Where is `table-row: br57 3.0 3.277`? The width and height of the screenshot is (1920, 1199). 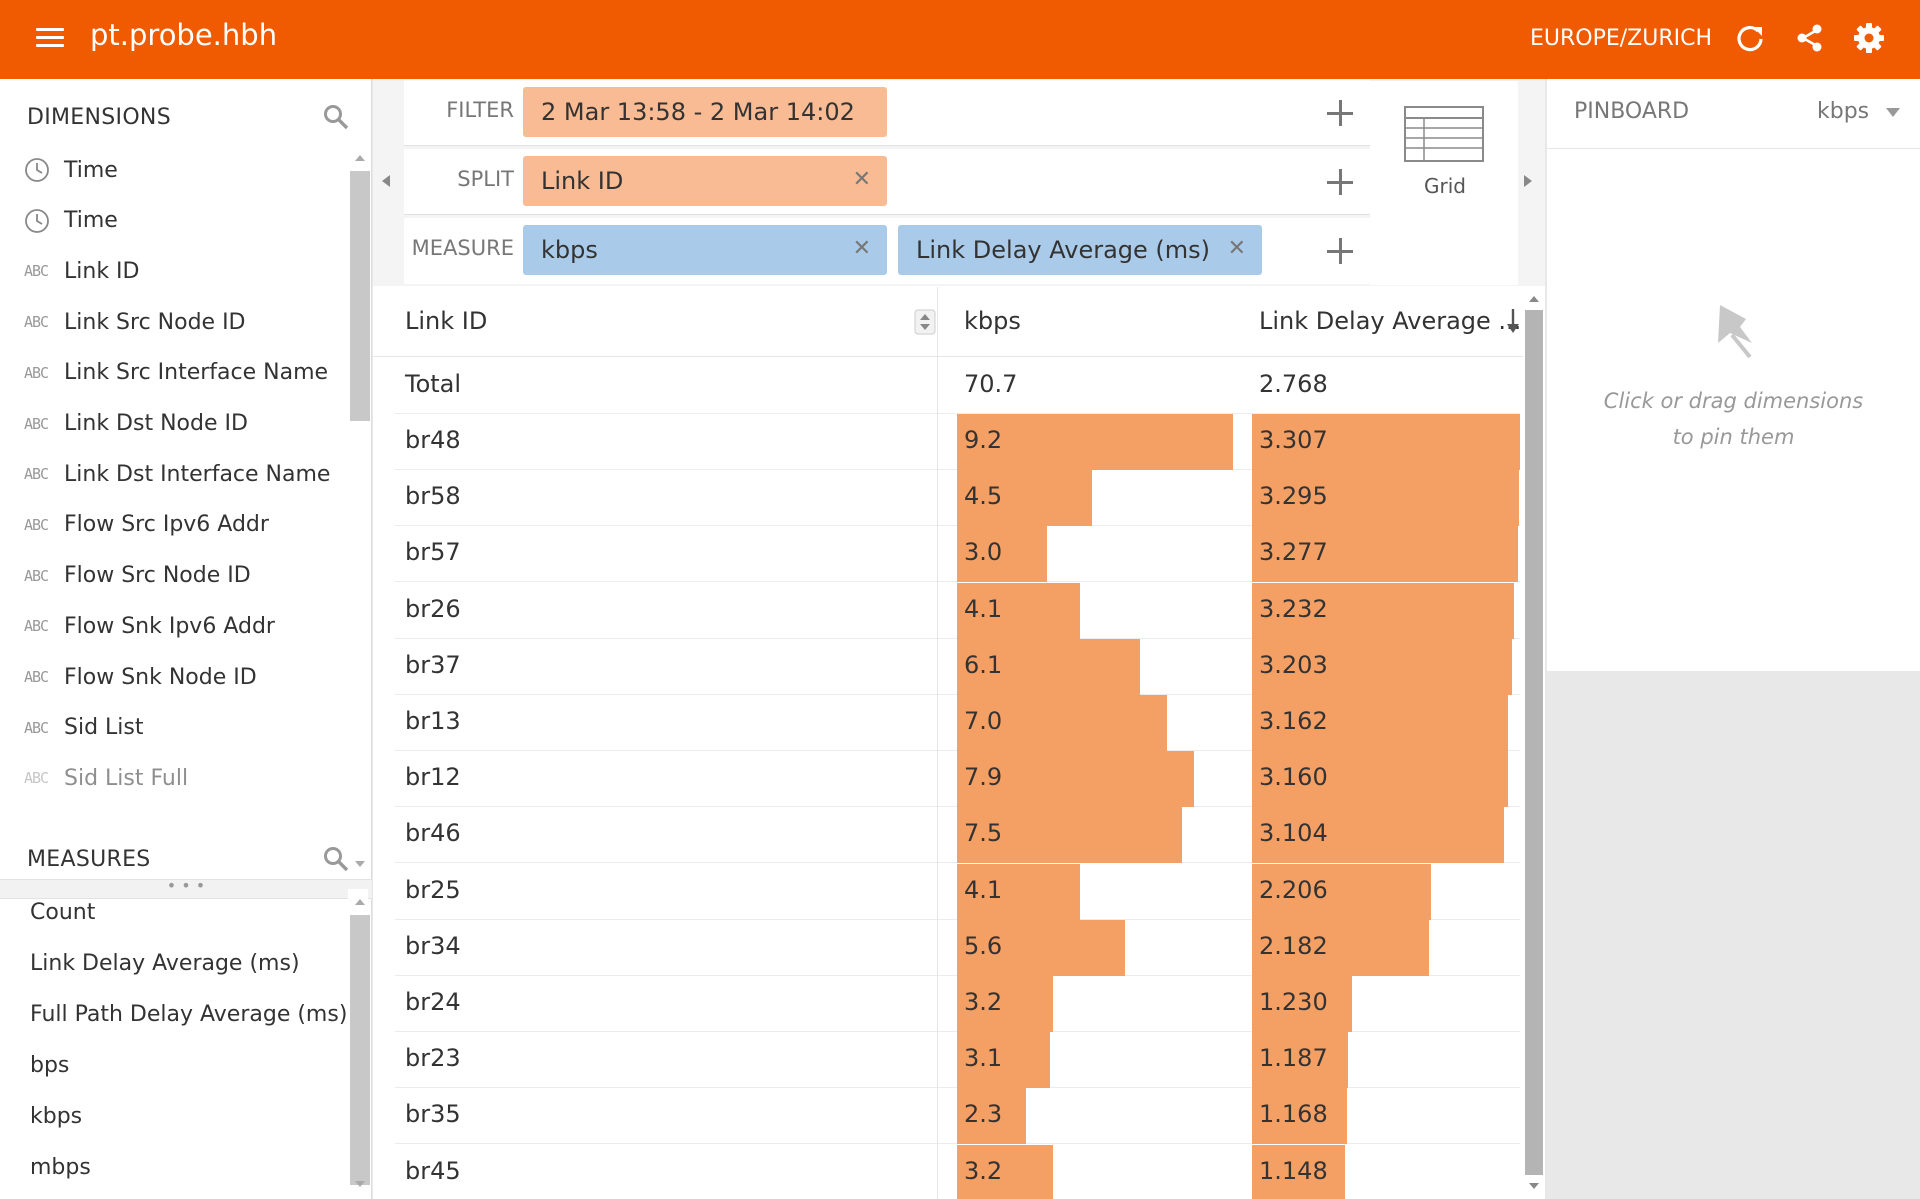
table-row: br57 3.0 3.277 is located at coordinates (957, 554).